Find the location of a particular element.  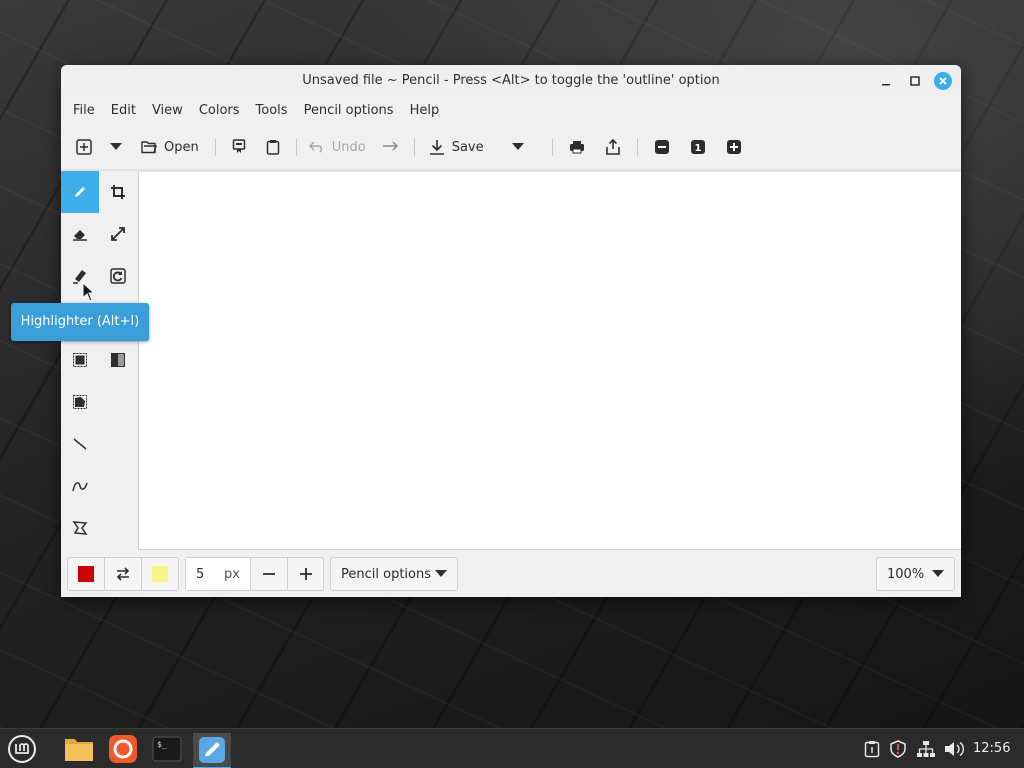

close-button is located at coordinates (943, 81).